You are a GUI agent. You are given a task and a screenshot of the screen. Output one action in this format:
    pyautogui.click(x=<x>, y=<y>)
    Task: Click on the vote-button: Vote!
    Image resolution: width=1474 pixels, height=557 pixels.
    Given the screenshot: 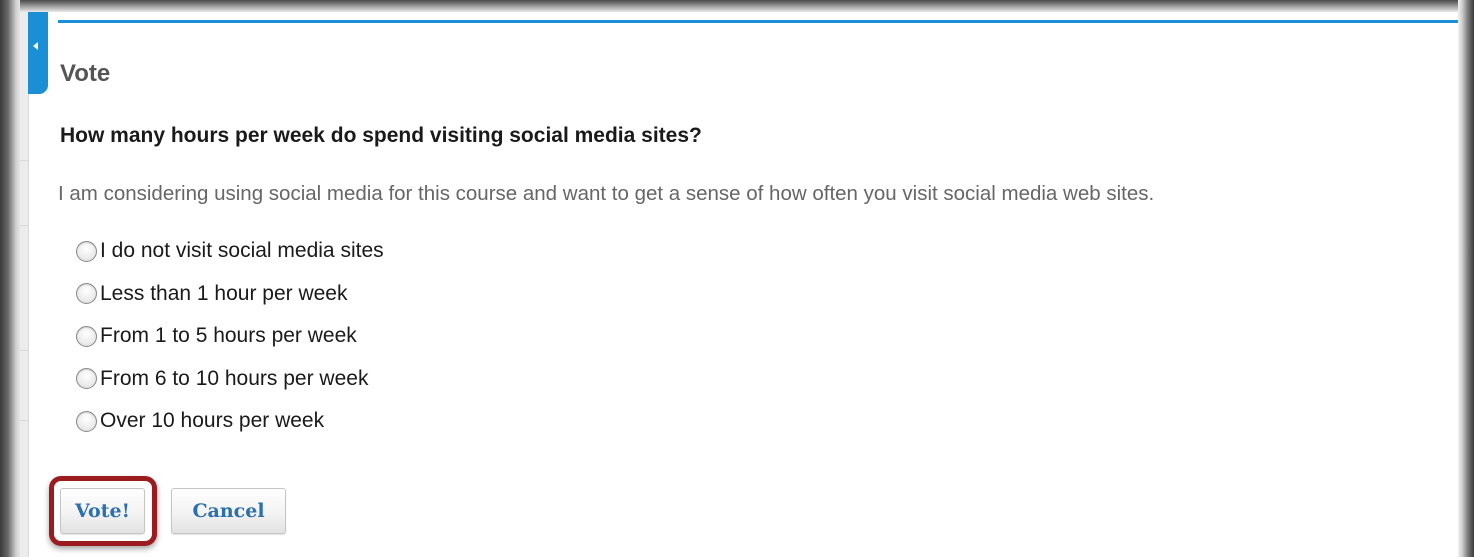 What is the action you would take?
    pyautogui.click(x=102, y=511)
    